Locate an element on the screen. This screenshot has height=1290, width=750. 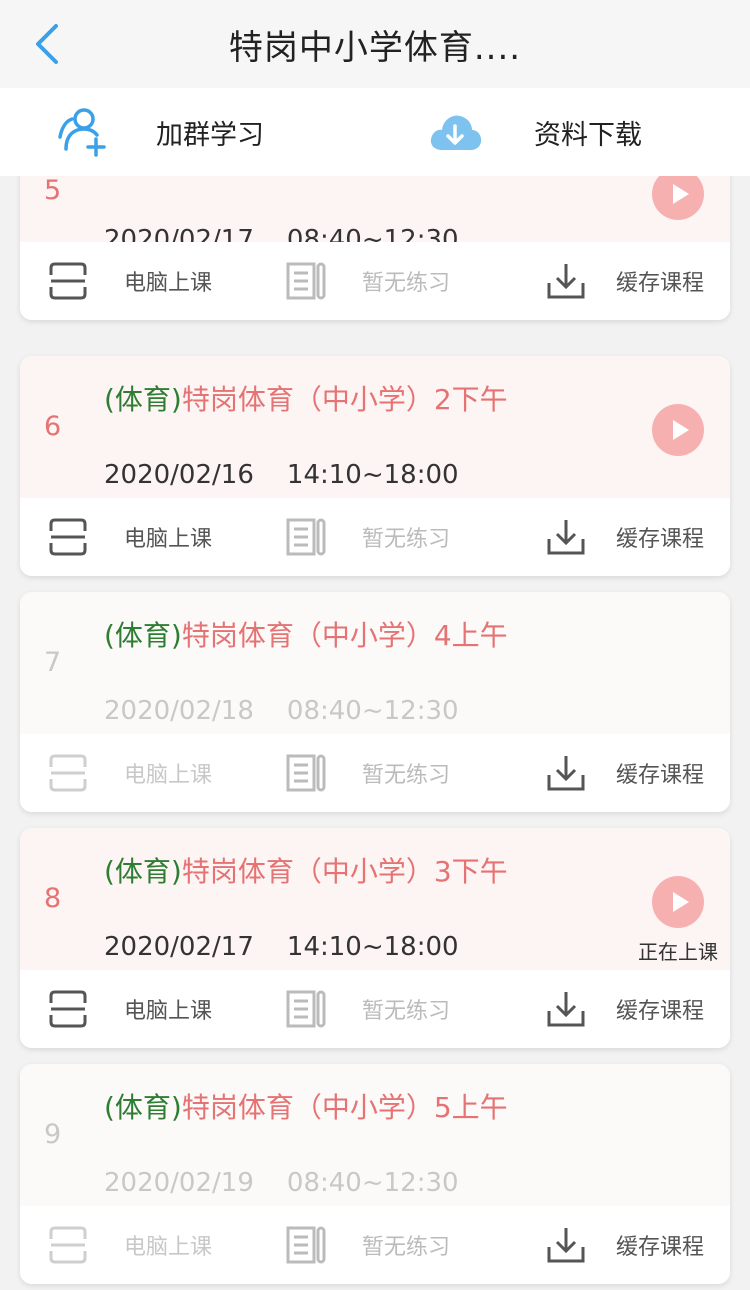
in-class-status: 正在上课 is located at coordinates (678, 952).